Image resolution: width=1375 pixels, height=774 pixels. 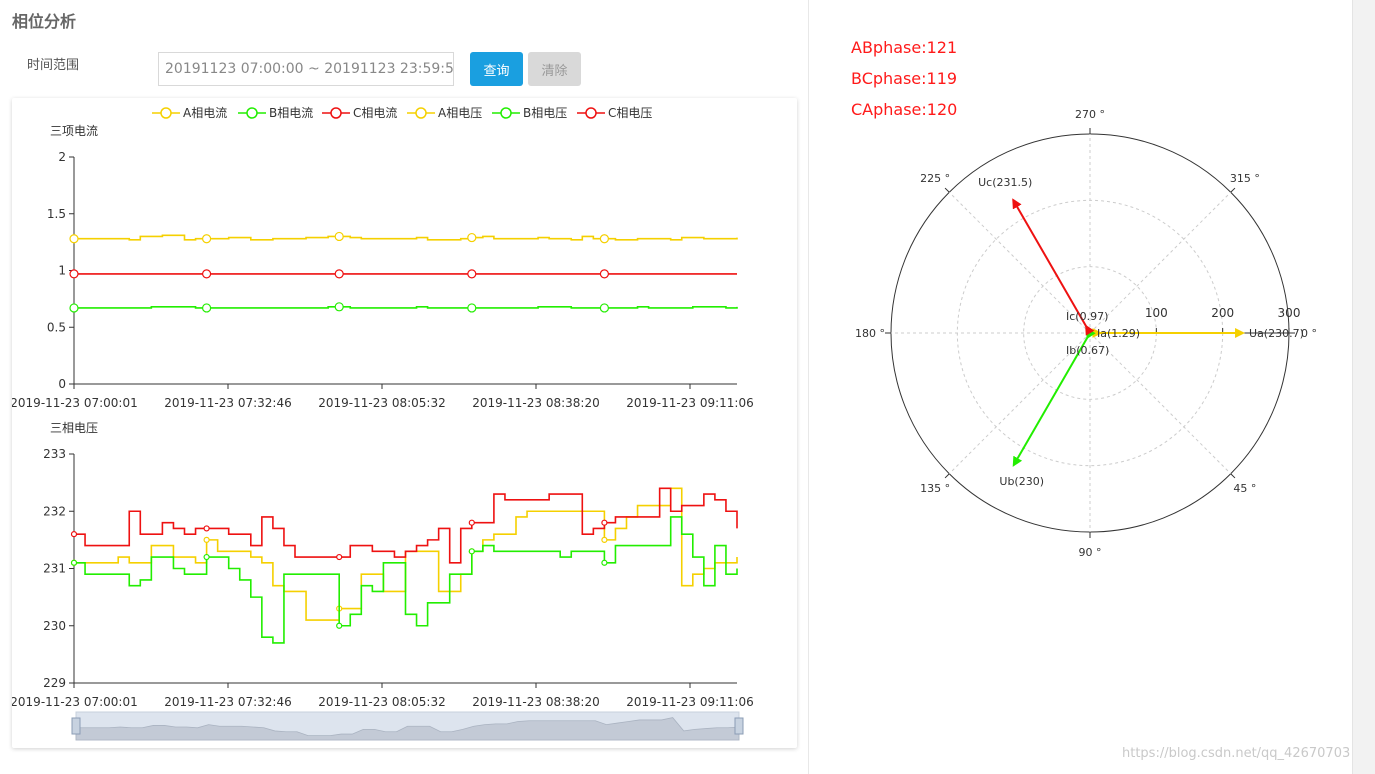 I want to click on data-zoom-slider, so click(x=407, y=726).